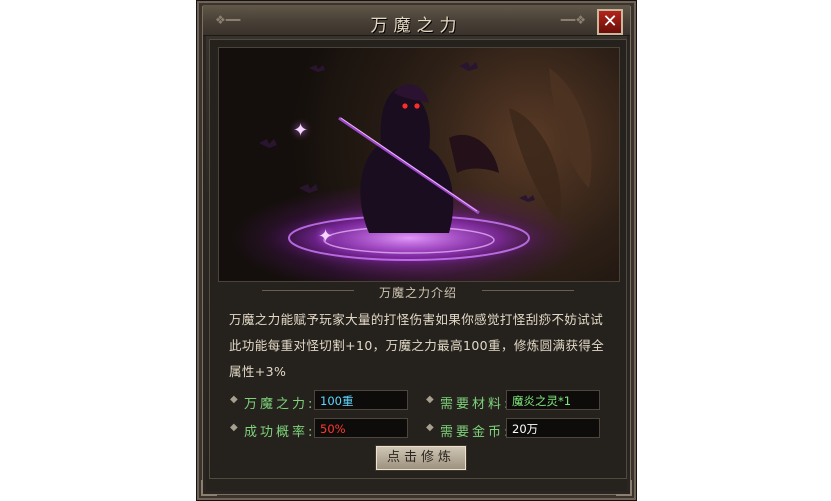 This screenshot has height=501, width=831. Describe the element at coordinates (418, 401) in the screenshot. I see `stat-row-level: ◆ 万魔之力: 100重 ◆ 需要材料: 魔炎之灵*1` at that location.